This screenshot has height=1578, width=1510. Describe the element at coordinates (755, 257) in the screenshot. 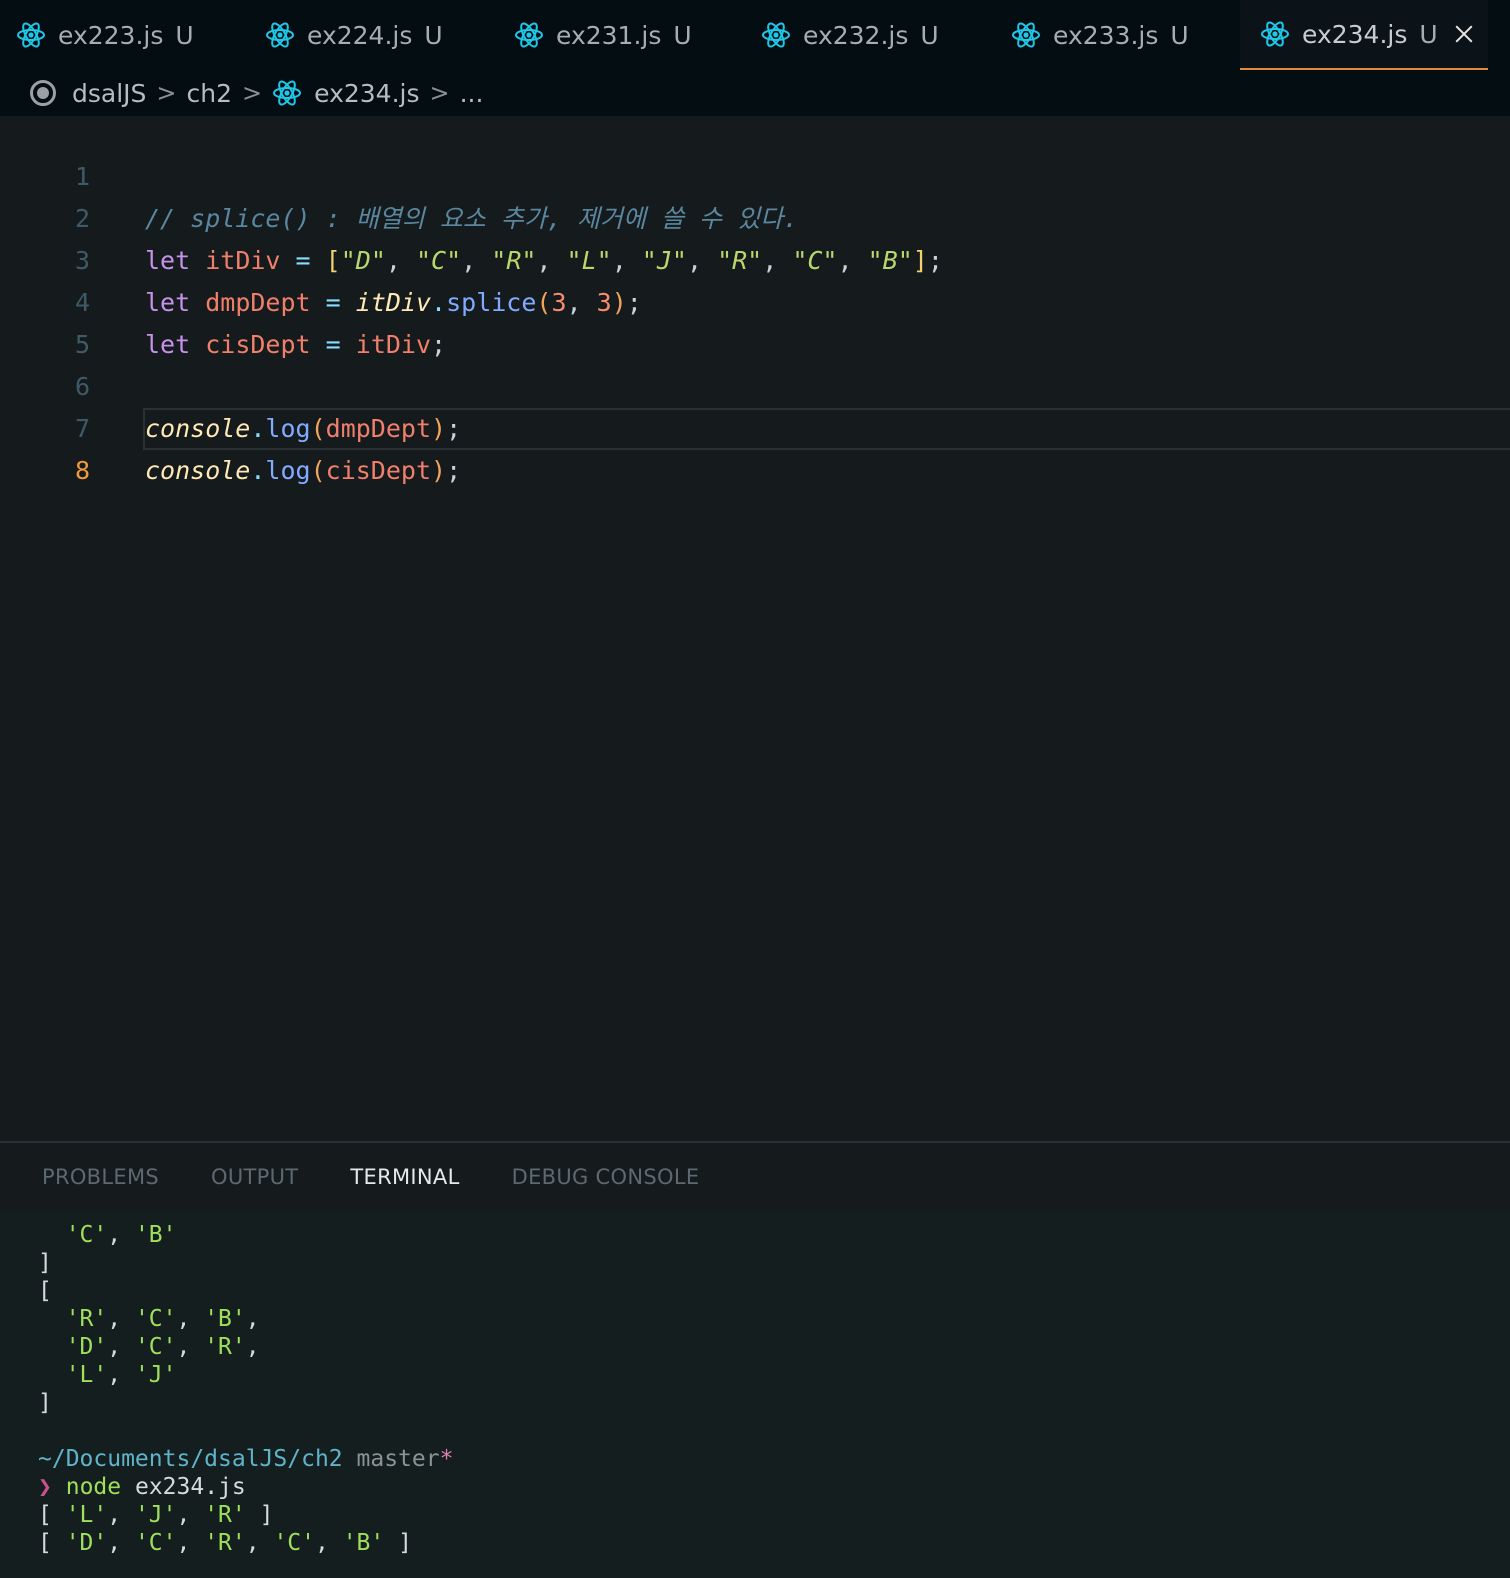

I see `code-line-3: 3 let dmpDept = itDiv.splice(3, 3);` at that location.